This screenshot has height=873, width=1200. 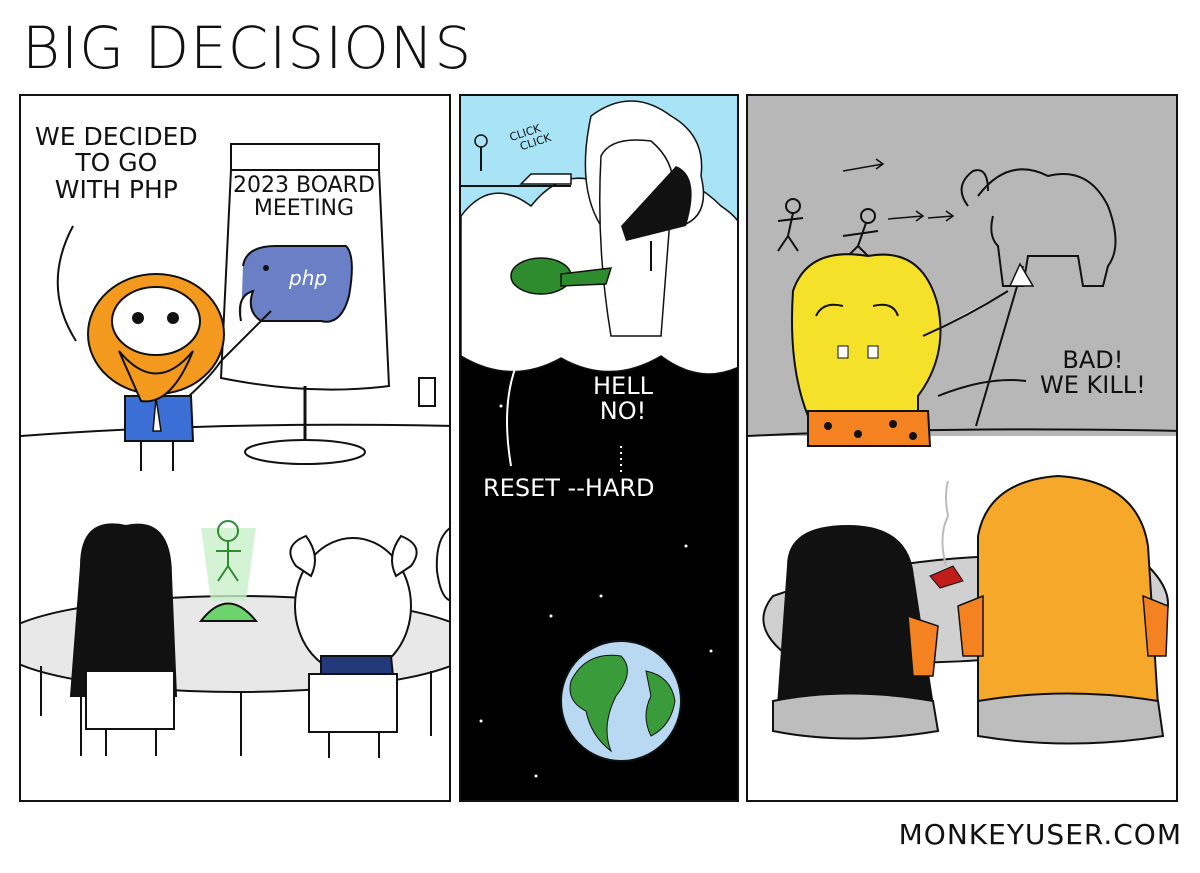 I want to click on speech-caption-reset: RESET --HARD, so click(x=569, y=488).